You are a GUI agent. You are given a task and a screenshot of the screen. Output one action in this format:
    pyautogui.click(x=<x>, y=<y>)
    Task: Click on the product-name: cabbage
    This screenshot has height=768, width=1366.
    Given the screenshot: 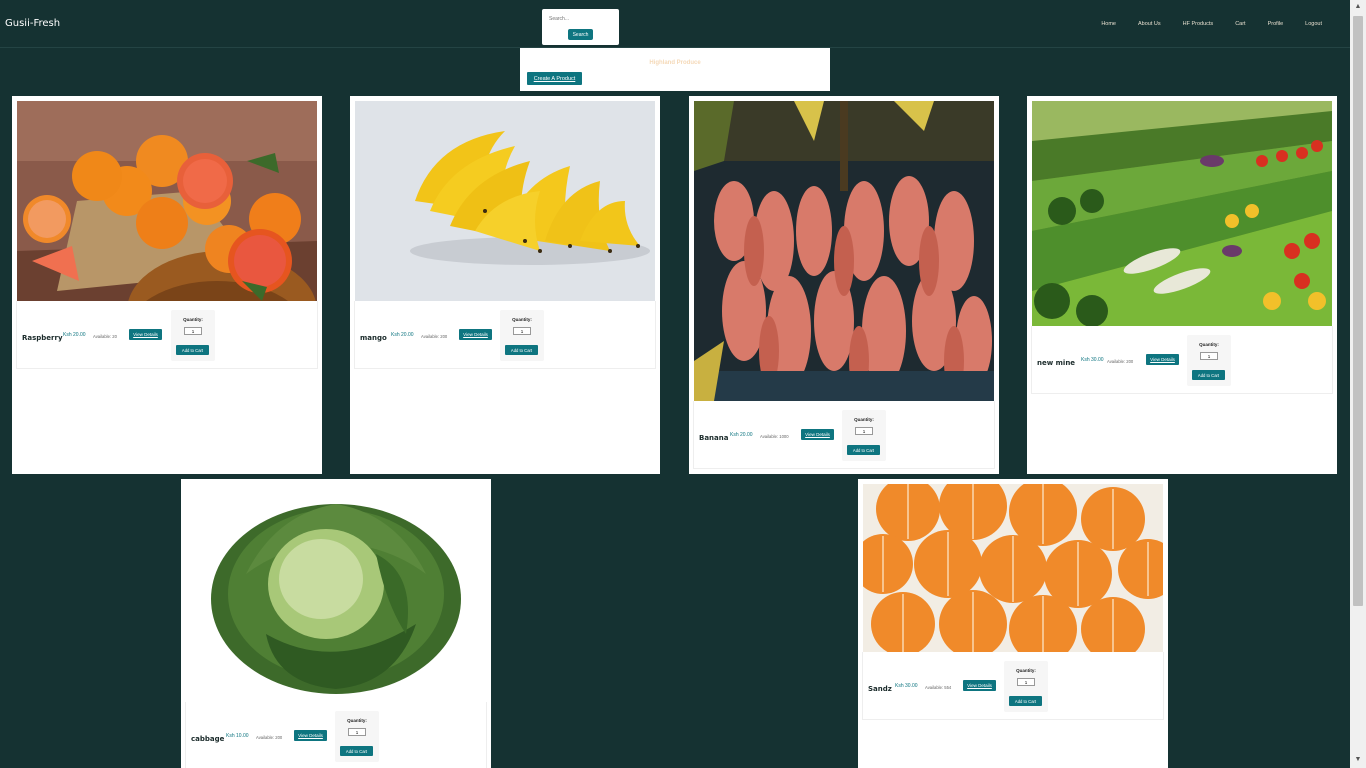 What is the action you would take?
    pyautogui.click(x=208, y=739)
    